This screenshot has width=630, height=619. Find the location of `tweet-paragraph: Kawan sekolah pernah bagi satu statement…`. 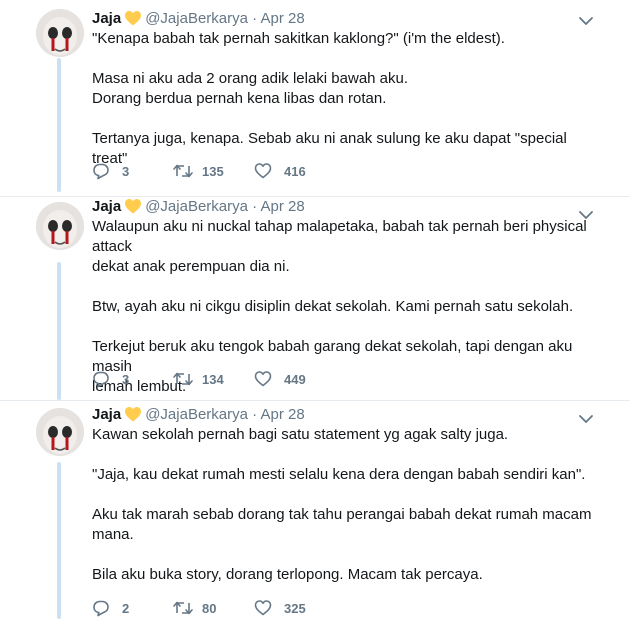

tweet-paragraph: Kawan sekolah pernah bagi satu statement… is located at coordinates (300, 434).